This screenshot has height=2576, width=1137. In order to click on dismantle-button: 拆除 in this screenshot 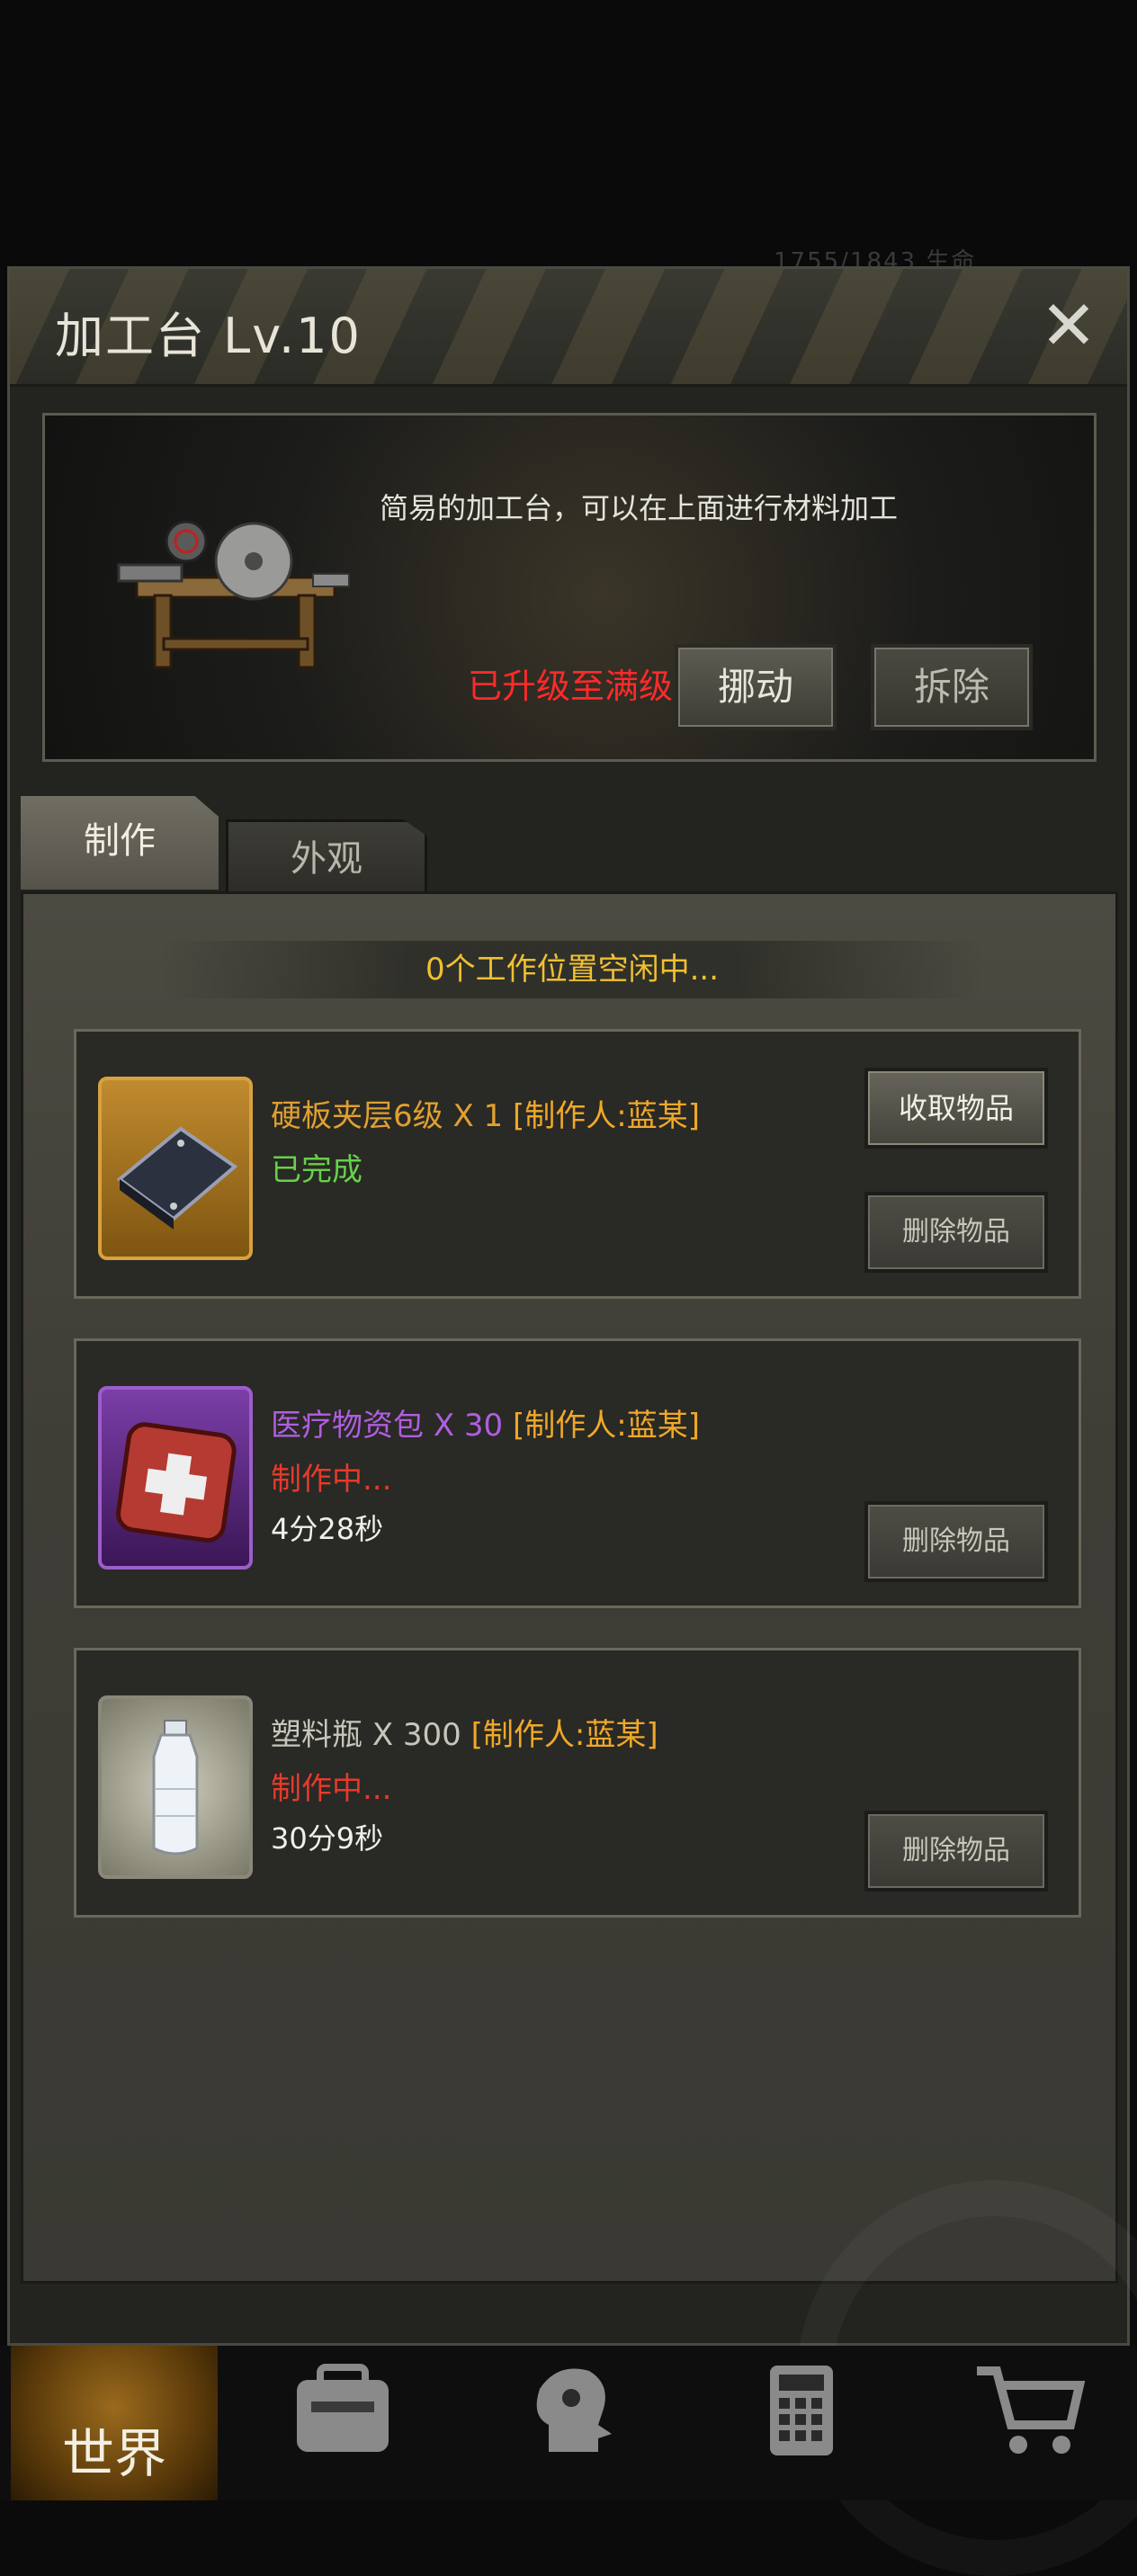, I will do `click(952, 687)`.